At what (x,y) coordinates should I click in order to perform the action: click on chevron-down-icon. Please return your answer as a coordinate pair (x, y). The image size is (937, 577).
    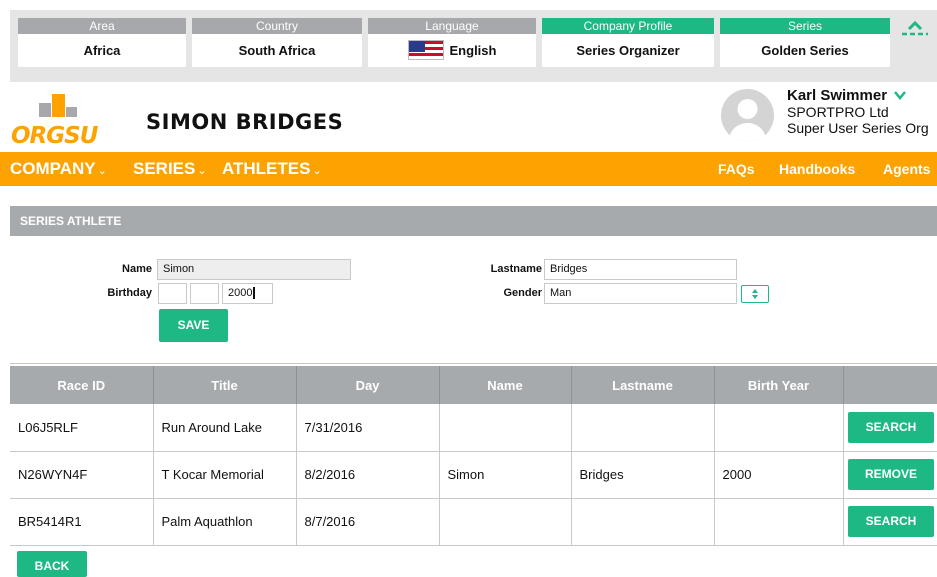
    Looking at the image, I should click on (899, 95).